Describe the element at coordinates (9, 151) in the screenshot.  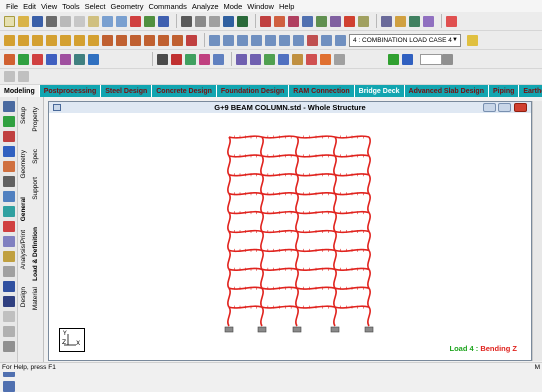
I see `add-solid-icon` at that location.